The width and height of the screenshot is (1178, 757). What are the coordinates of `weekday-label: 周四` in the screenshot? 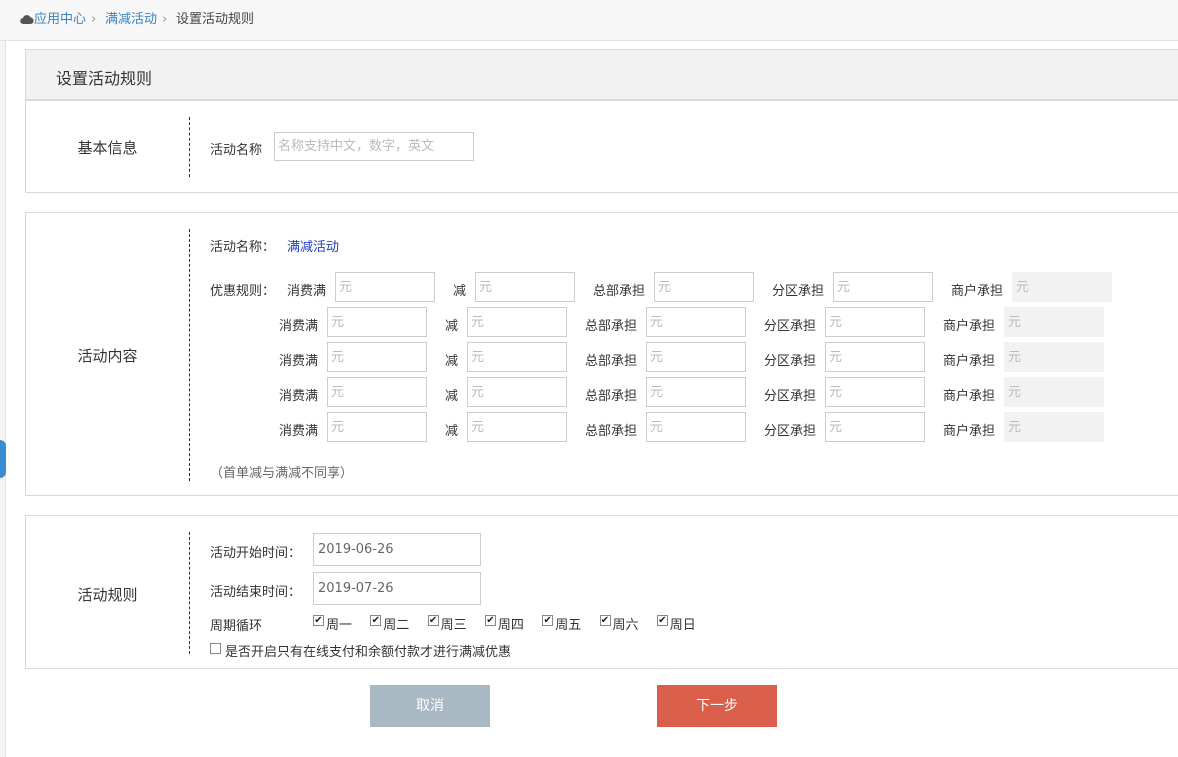 It's located at (510, 625).